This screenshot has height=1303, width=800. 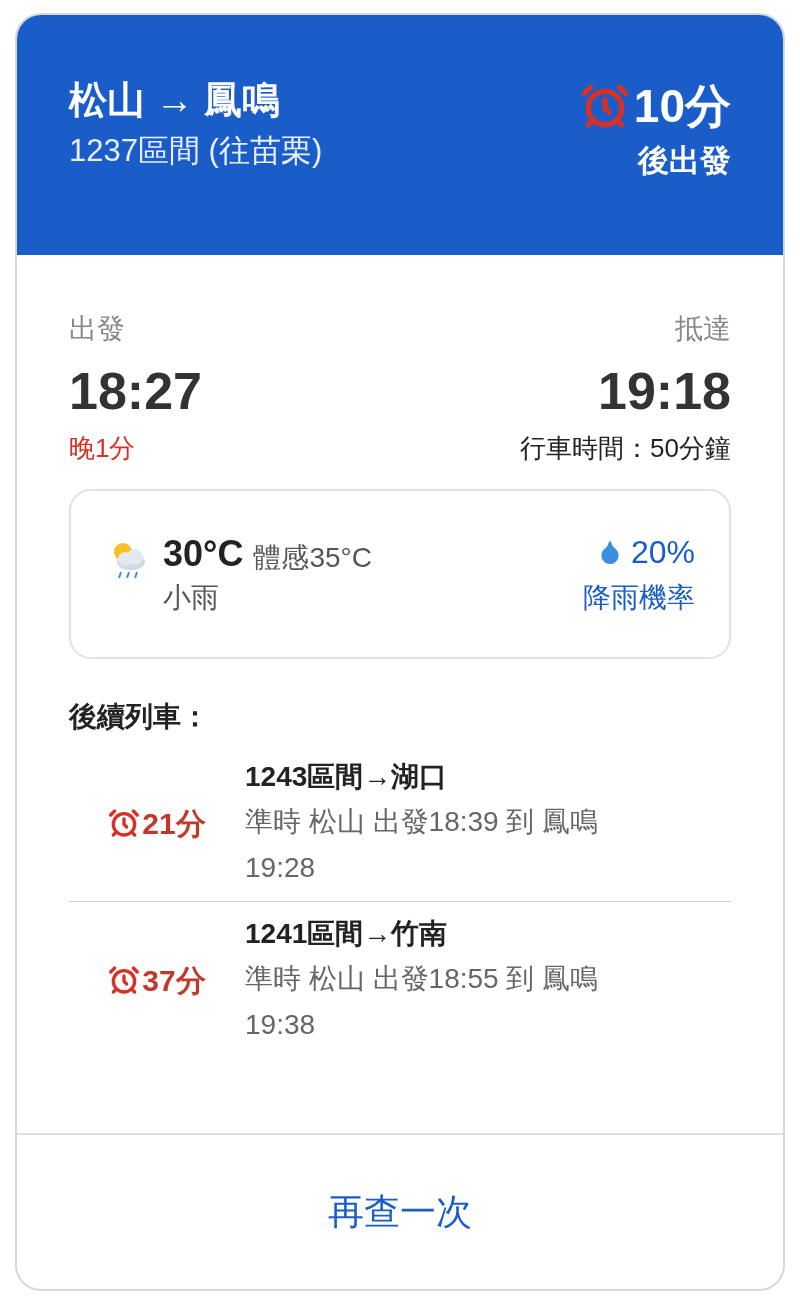 What do you see at coordinates (400, 1212) in the screenshot?
I see `search-again-button: 再查一次` at bounding box center [400, 1212].